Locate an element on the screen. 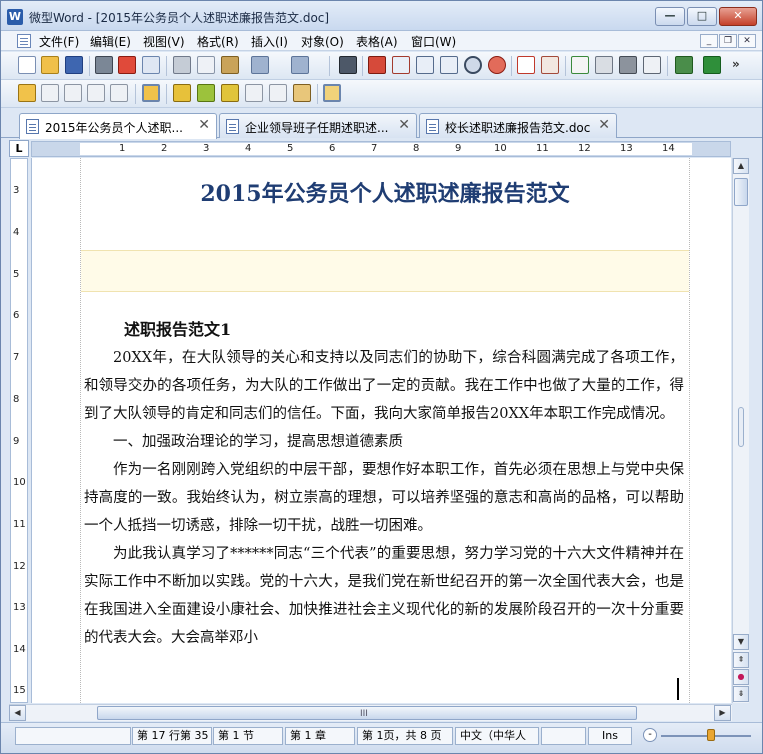  horizontal-ruler: 1 2 3 4 5 6 7 8 9 10 11 12 13 14 is located at coordinates (381, 149).